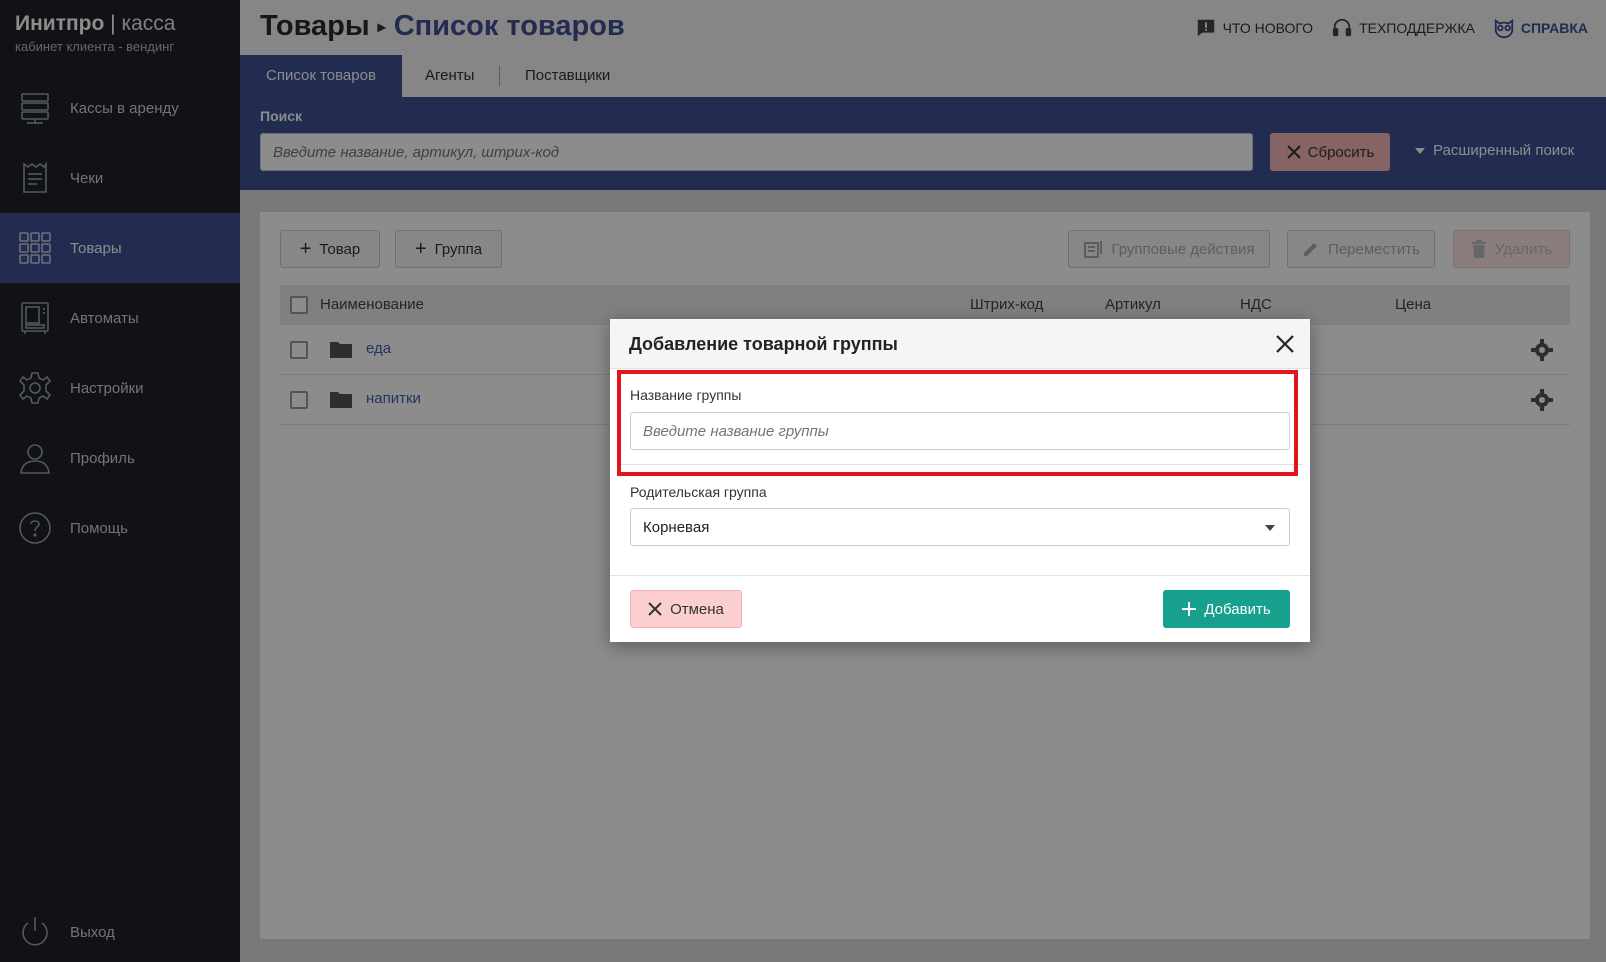  What do you see at coordinates (1270, 528) in the screenshot?
I see `caret-down-icon` at bounding box center [1270, 528].